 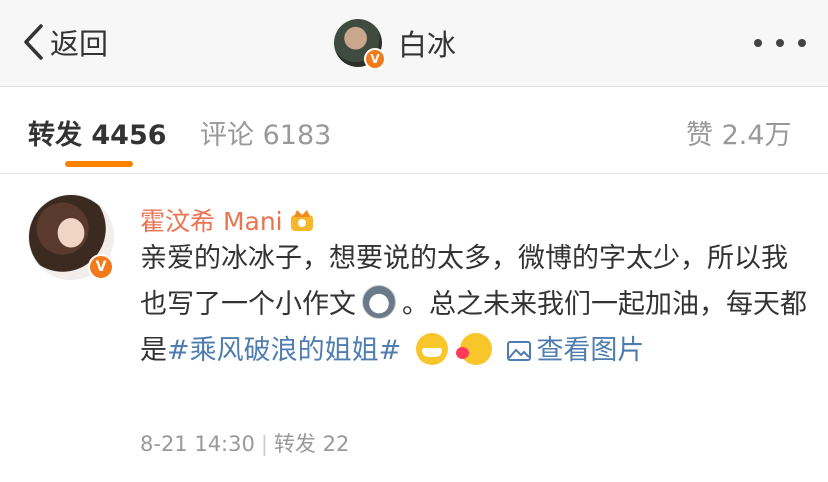 I want to click on tab-repost: 转发 4456, so click(x=97, y=132).